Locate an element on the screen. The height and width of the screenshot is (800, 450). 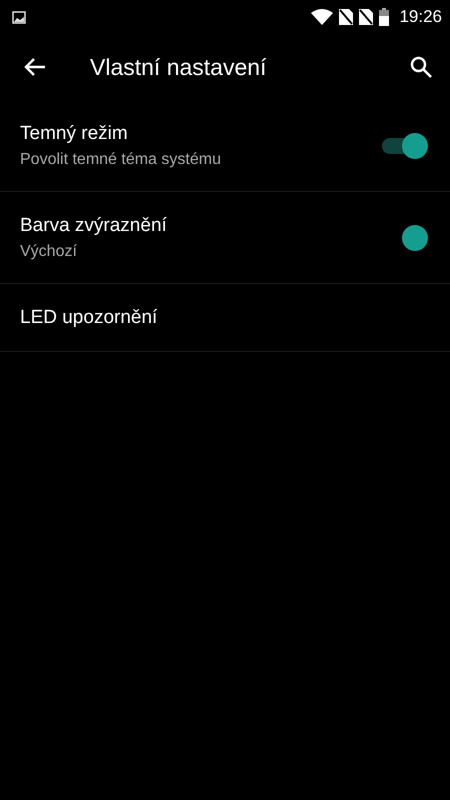
item-summary: Výchozí is located at coordinates (49, 251).